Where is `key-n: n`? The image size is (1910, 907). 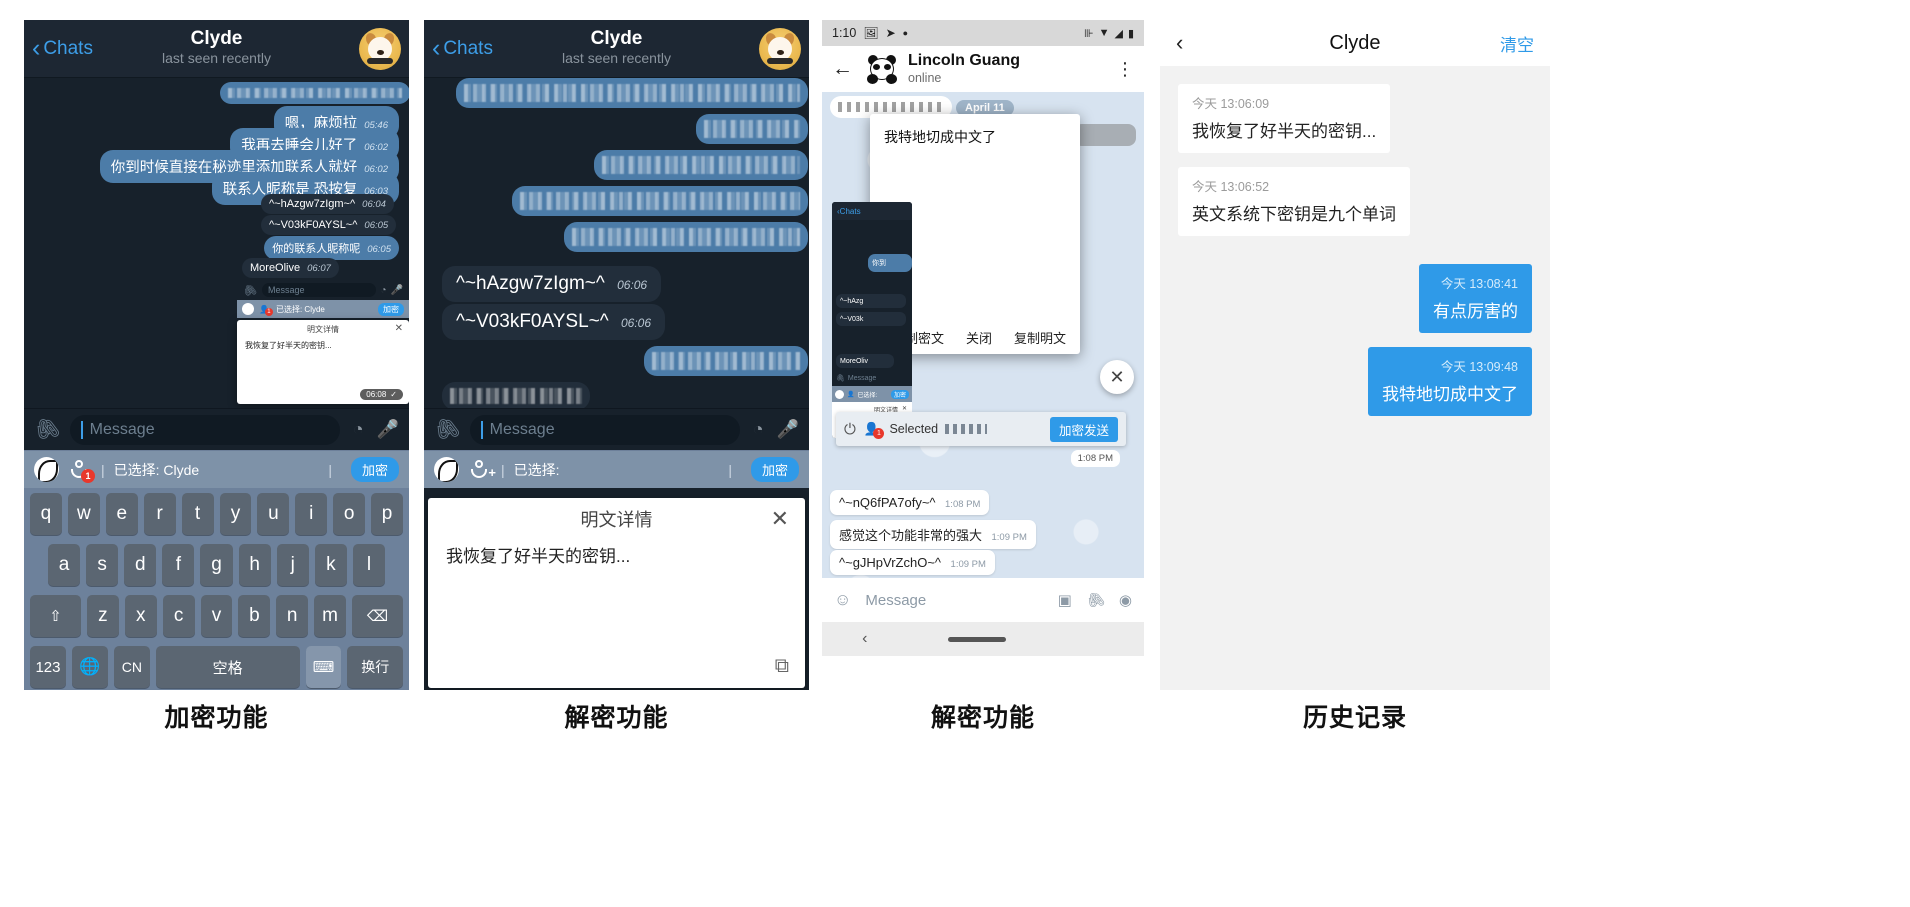 key-n: n is located at coordinates (292, 616).